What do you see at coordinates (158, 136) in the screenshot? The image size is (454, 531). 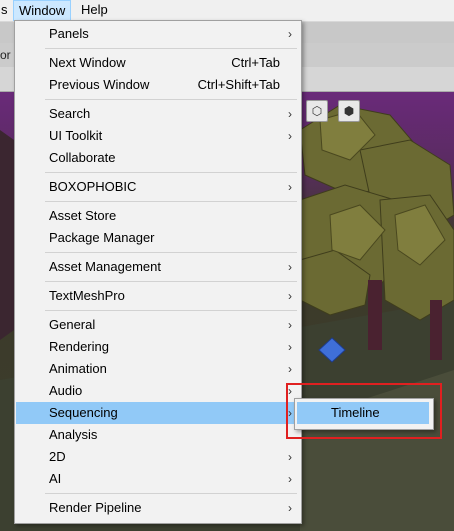 I see `menu-item-ui-toolkit: UI Toolkit ›` at bounding box center [158, 136].